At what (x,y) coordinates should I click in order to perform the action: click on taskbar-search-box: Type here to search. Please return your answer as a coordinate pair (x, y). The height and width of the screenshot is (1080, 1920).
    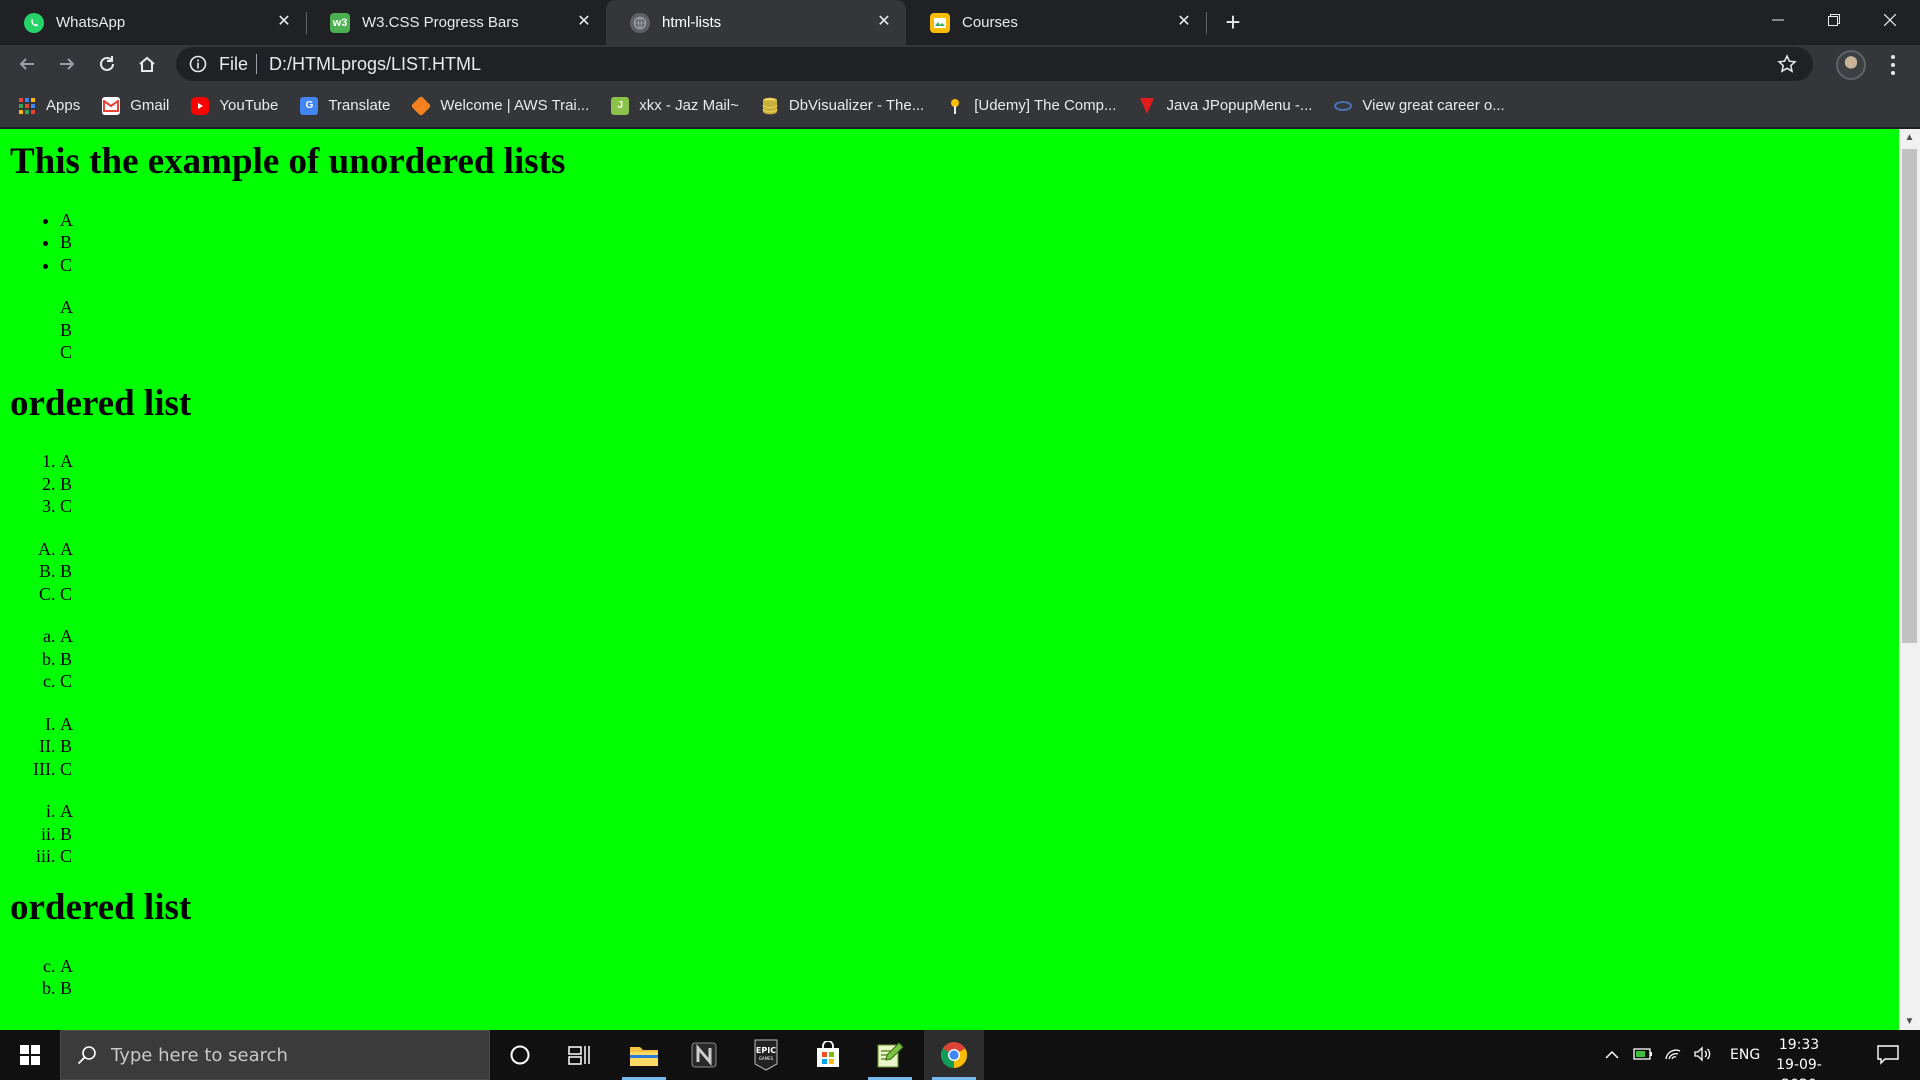
    Looking at the image, I should click on (275, 1055).